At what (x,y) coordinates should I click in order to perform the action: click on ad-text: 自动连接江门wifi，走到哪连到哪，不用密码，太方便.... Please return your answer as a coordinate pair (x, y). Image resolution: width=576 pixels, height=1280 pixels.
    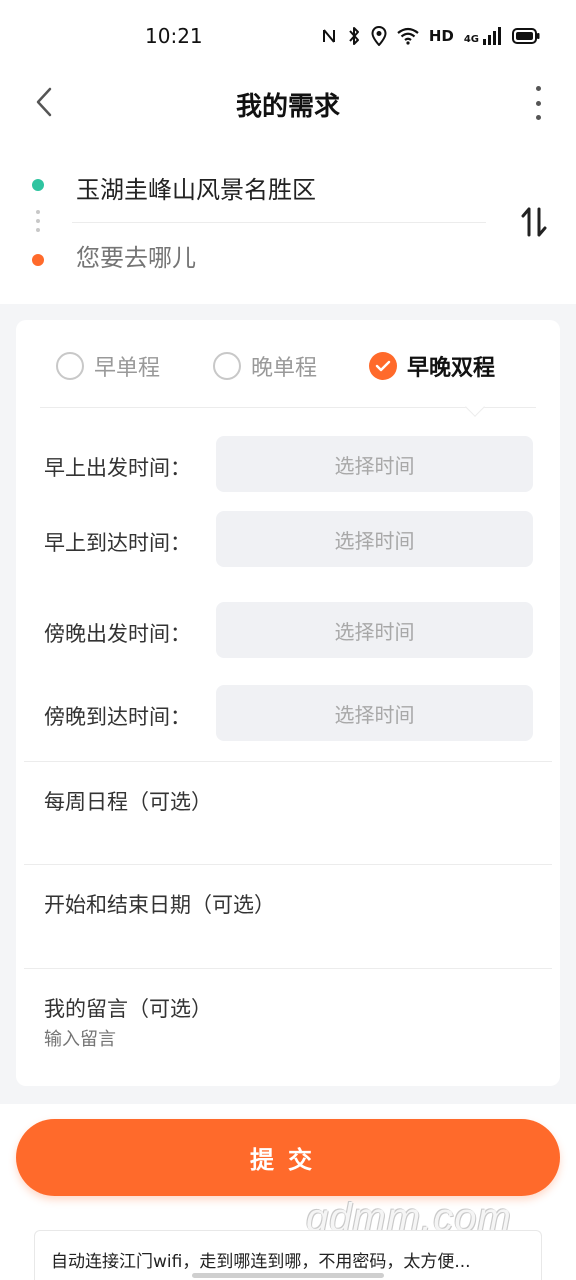
    Looking at the image, I should click on (261, 1262).